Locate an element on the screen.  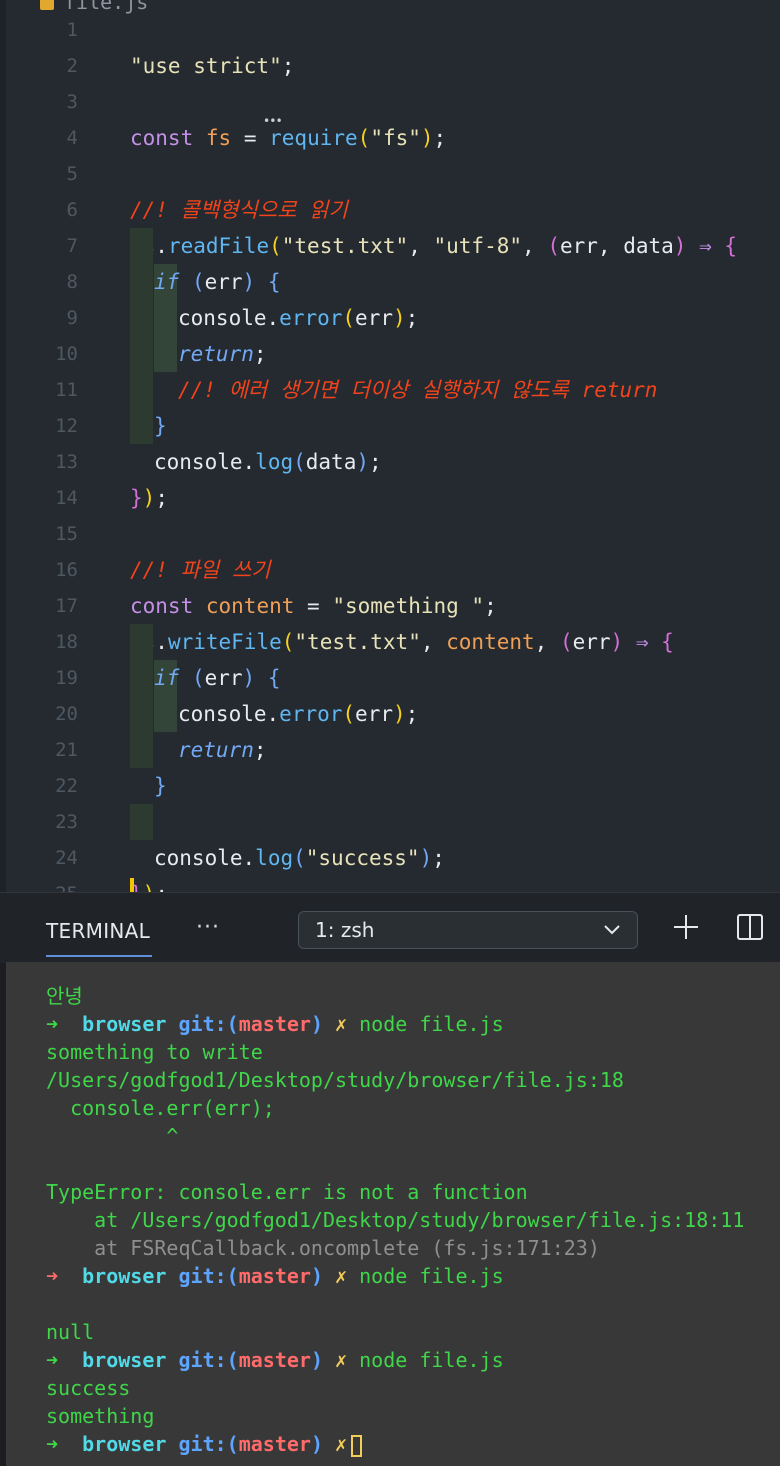
terminal-cursor is located at coordinates (357, 1445).